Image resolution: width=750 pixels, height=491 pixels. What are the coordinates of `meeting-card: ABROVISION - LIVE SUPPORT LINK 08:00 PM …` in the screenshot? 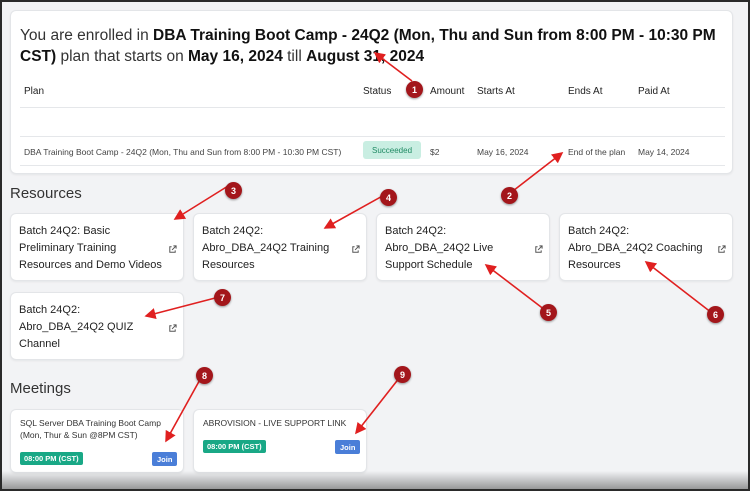 It's located at (280, 441).